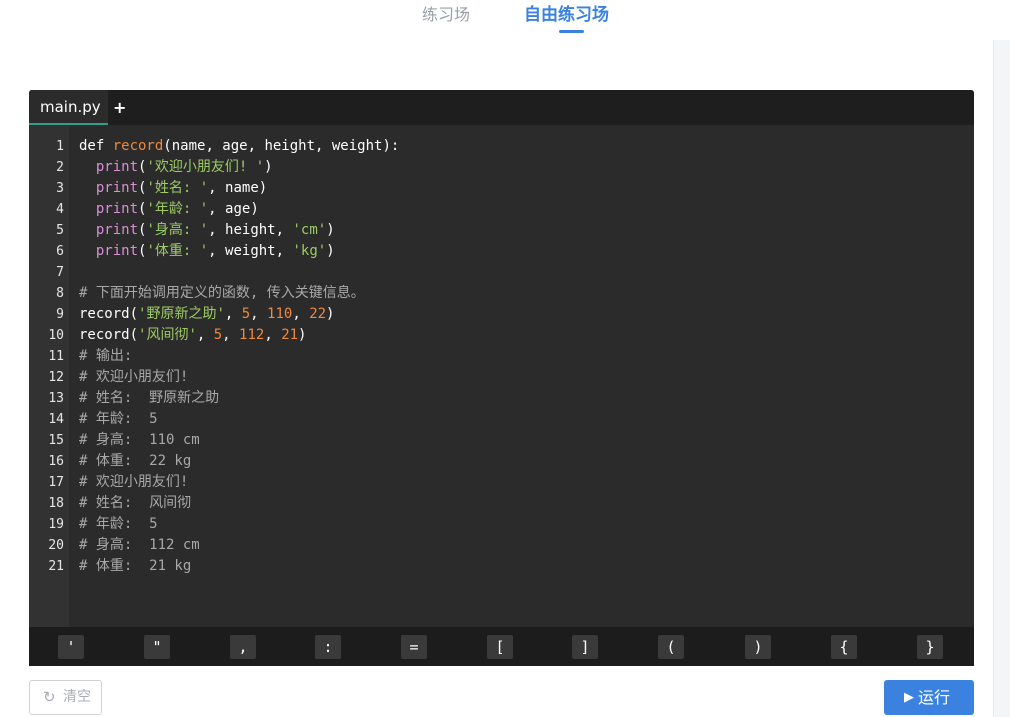 The image size is (1010, 717). Describe the element at coordinates (501, 524) in the screenshot. I see `code-line: 19 # 年龄: 5` at that location.